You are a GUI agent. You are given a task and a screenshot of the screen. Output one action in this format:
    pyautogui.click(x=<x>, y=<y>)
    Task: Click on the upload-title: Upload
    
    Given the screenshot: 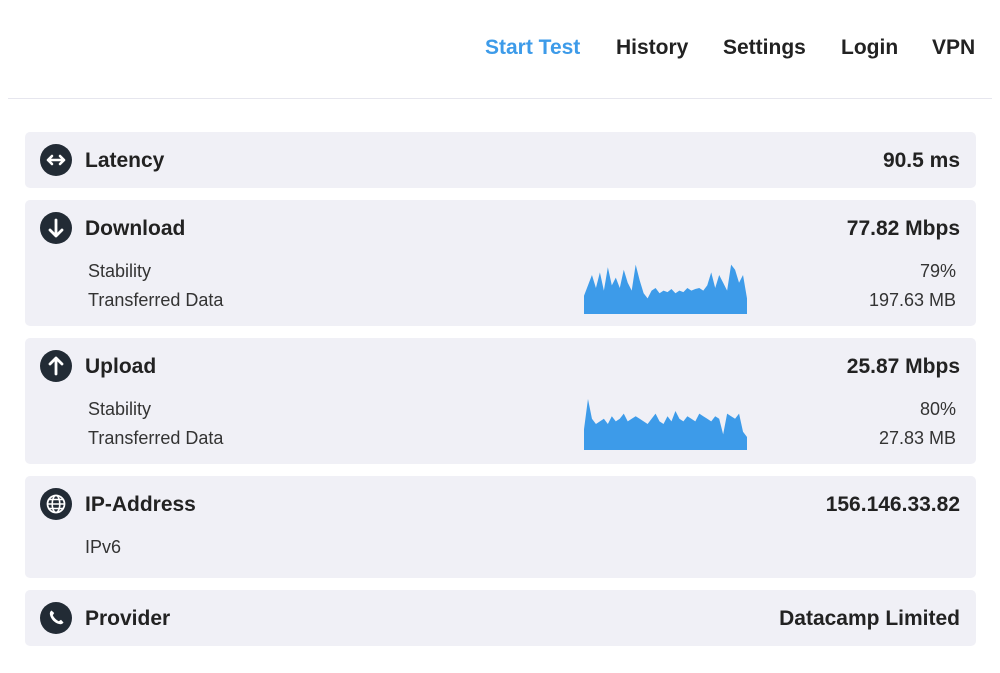 What is the action you would take?
    pyautogui.click(x=121, y=366)
    